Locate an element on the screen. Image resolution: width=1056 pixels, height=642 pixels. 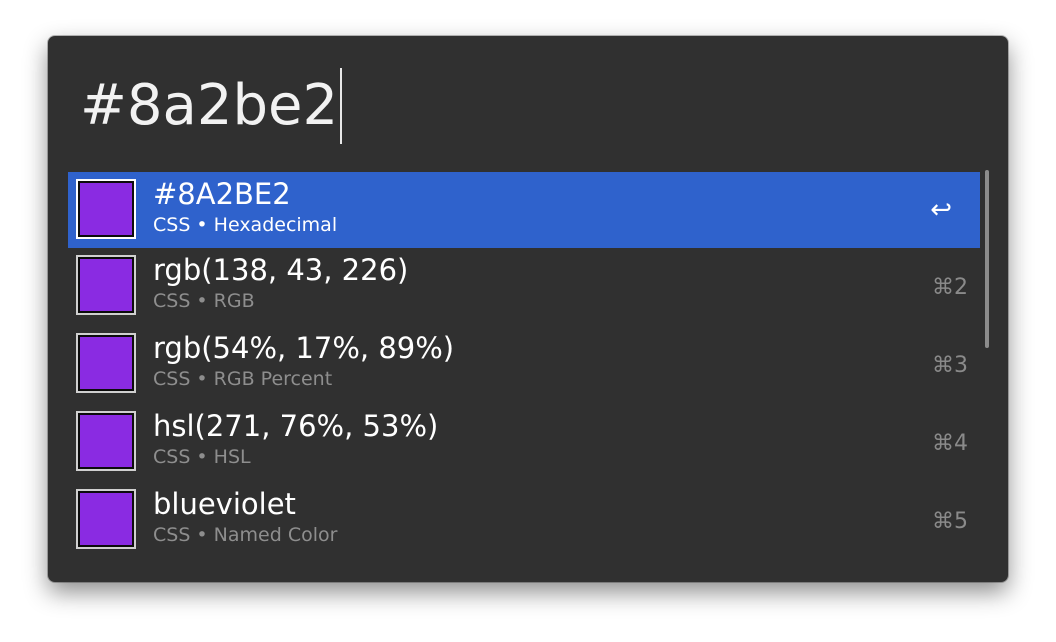
shortcut-label: ⌘5 is located at coordinates (950, 521).